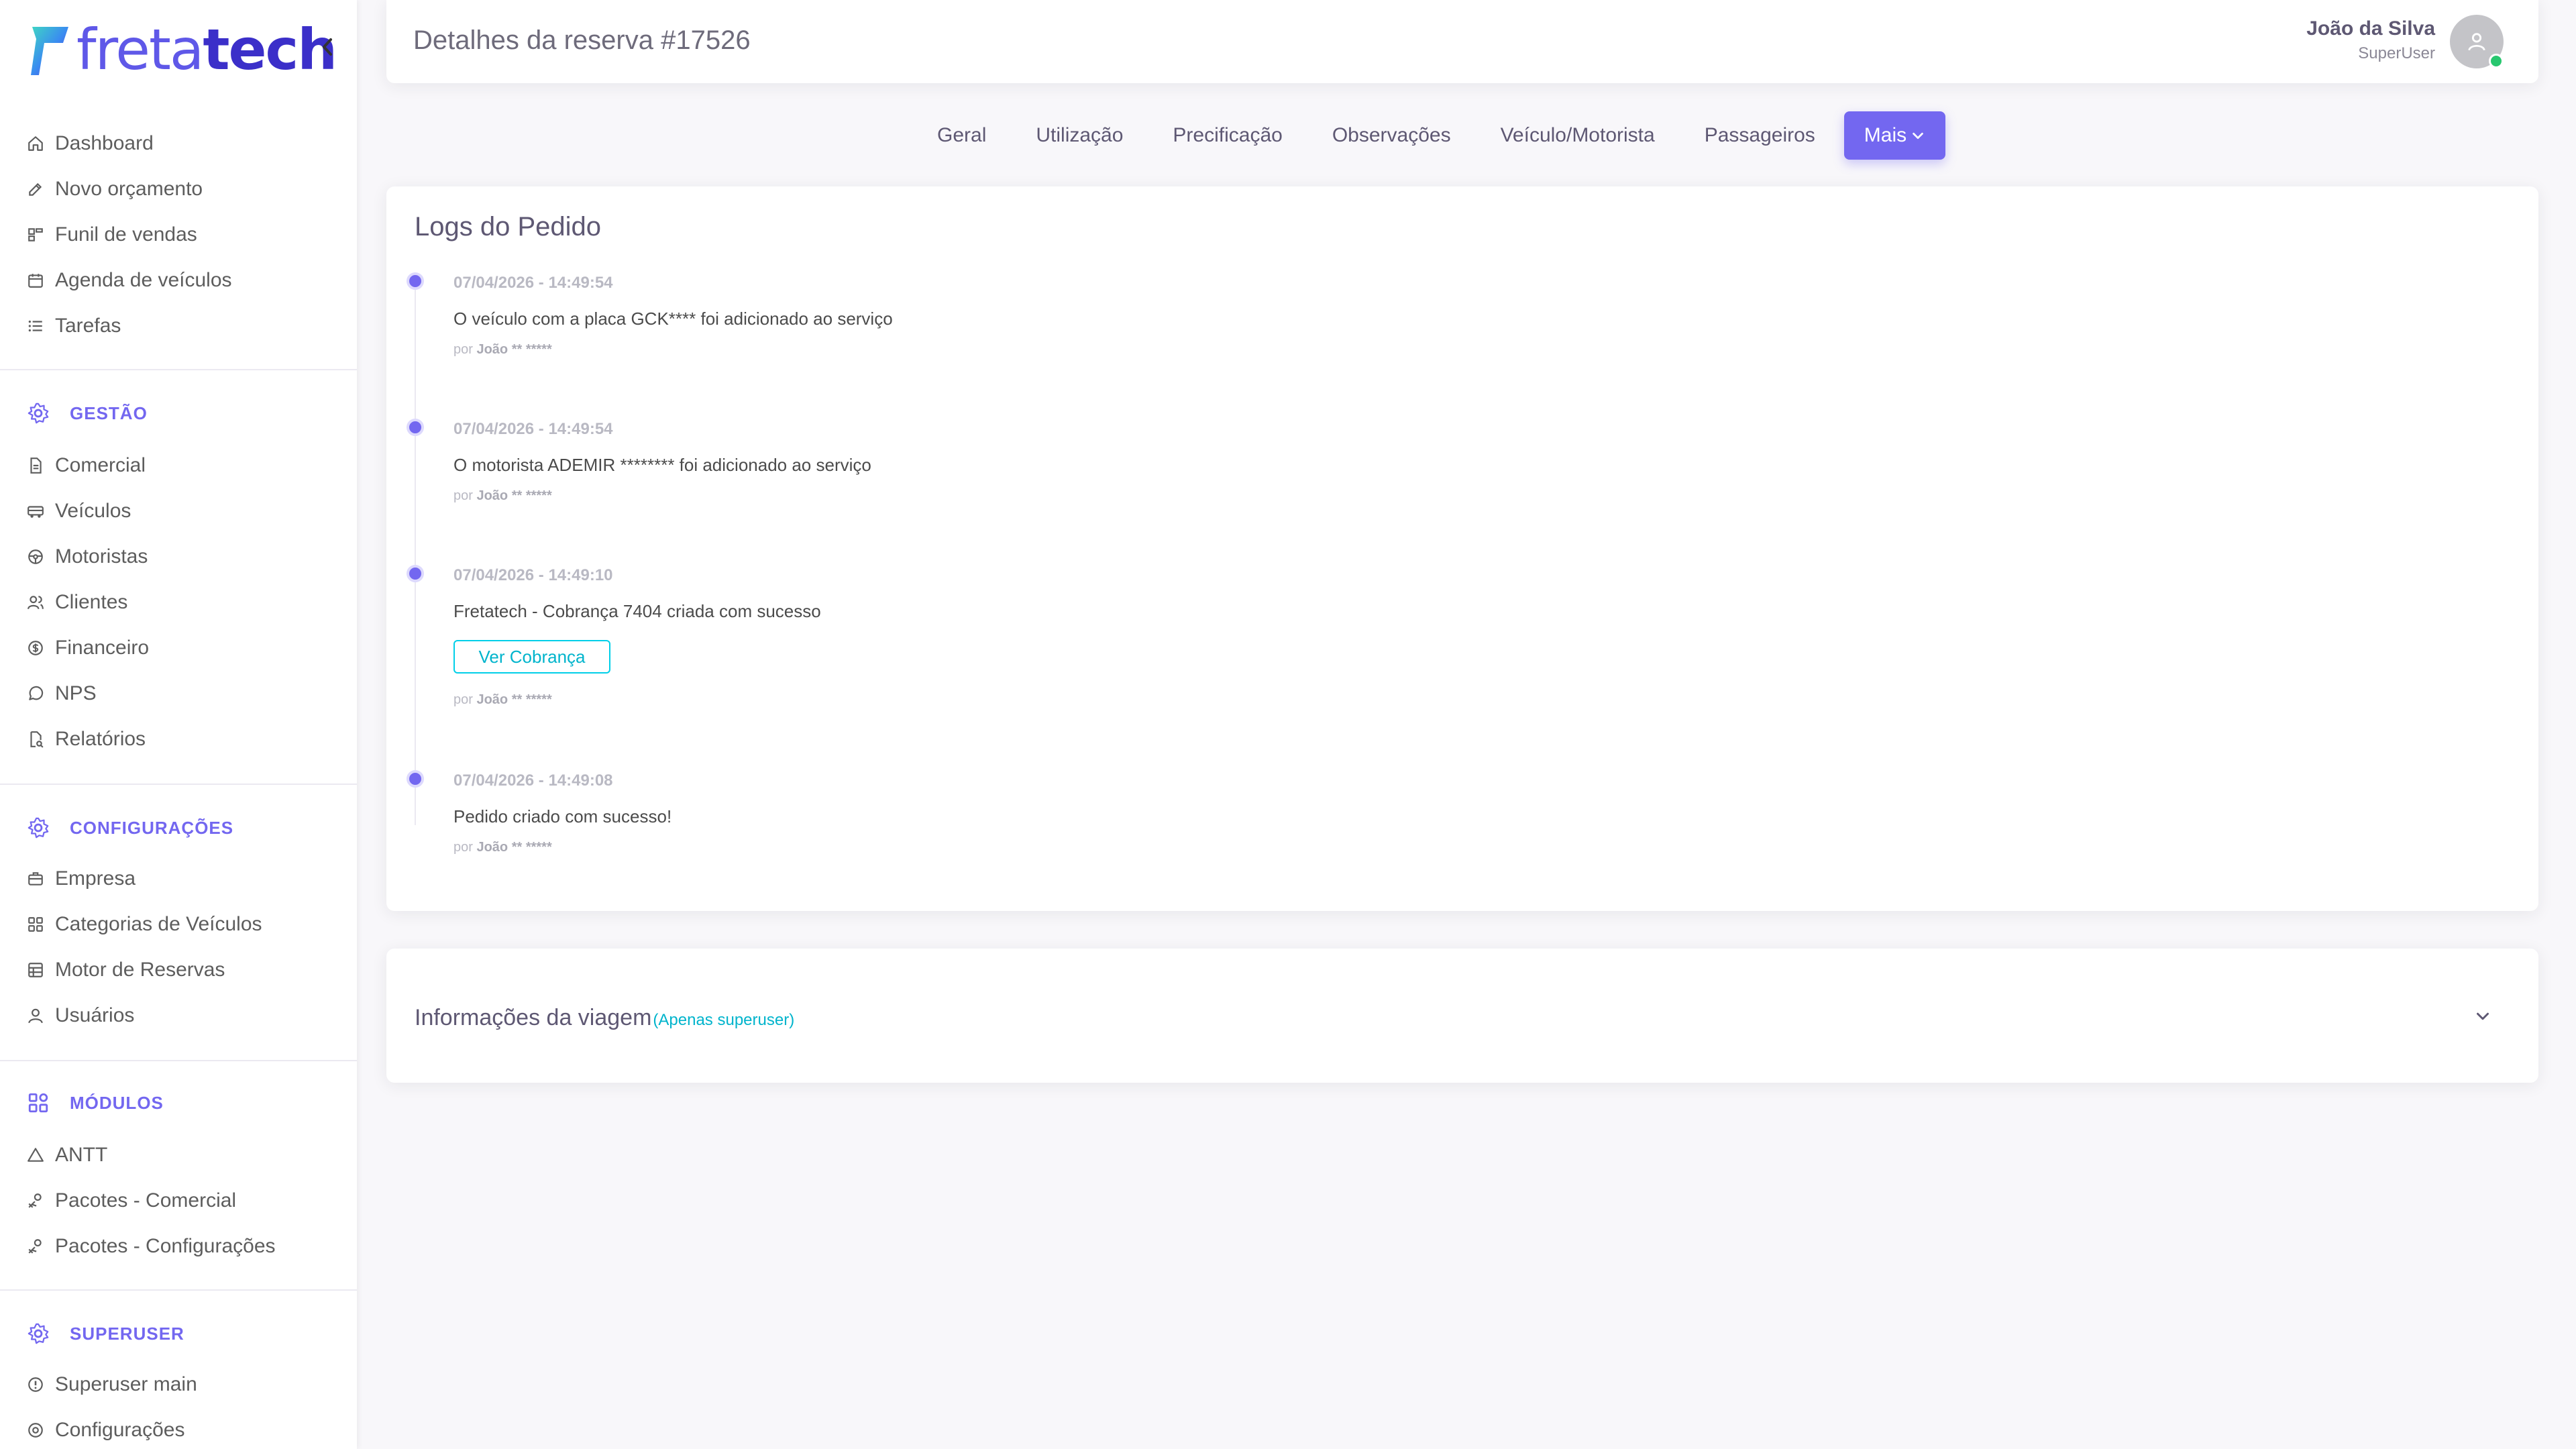 The width and height of the screenshot is (2576, 1449). Describe the element at coordinates (79, 511) in the screenshot. I see `sidebar-item-veiculos: Veículos` at that location.